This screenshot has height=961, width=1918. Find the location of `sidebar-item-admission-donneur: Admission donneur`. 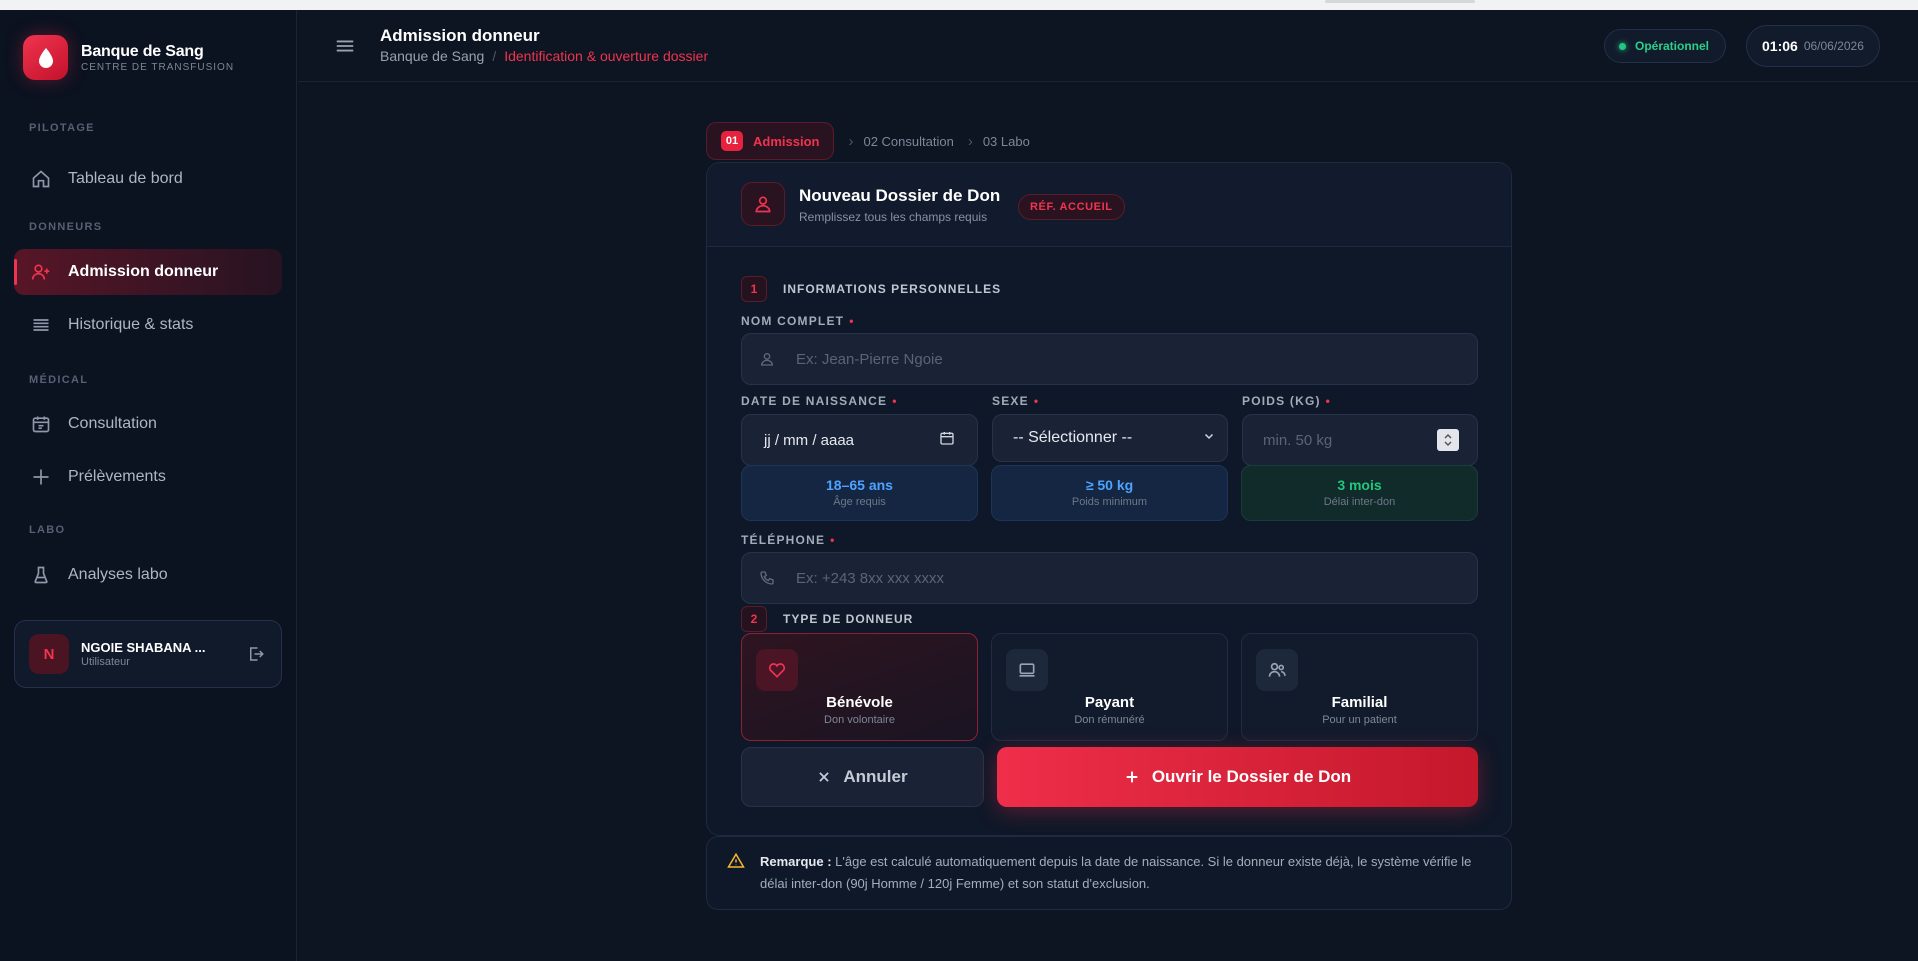

sidebar-item-admission-donneur: Admission donneur is located at coordinates (148, 272).